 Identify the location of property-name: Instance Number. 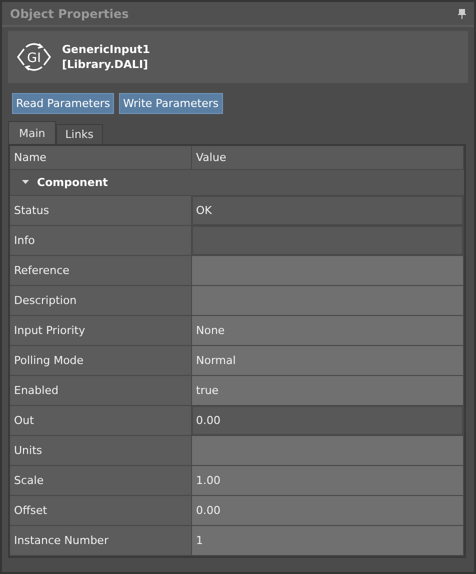
(101, 540).